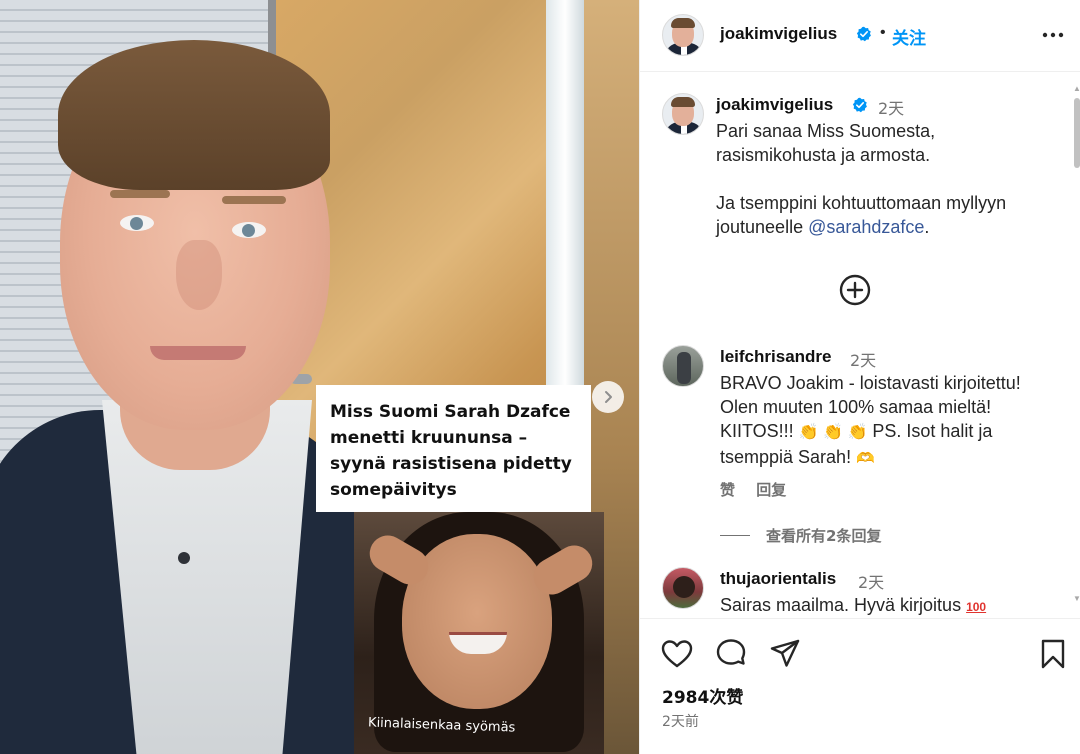  I want to click on post-timestamp: 2天前, so click(680, 721).